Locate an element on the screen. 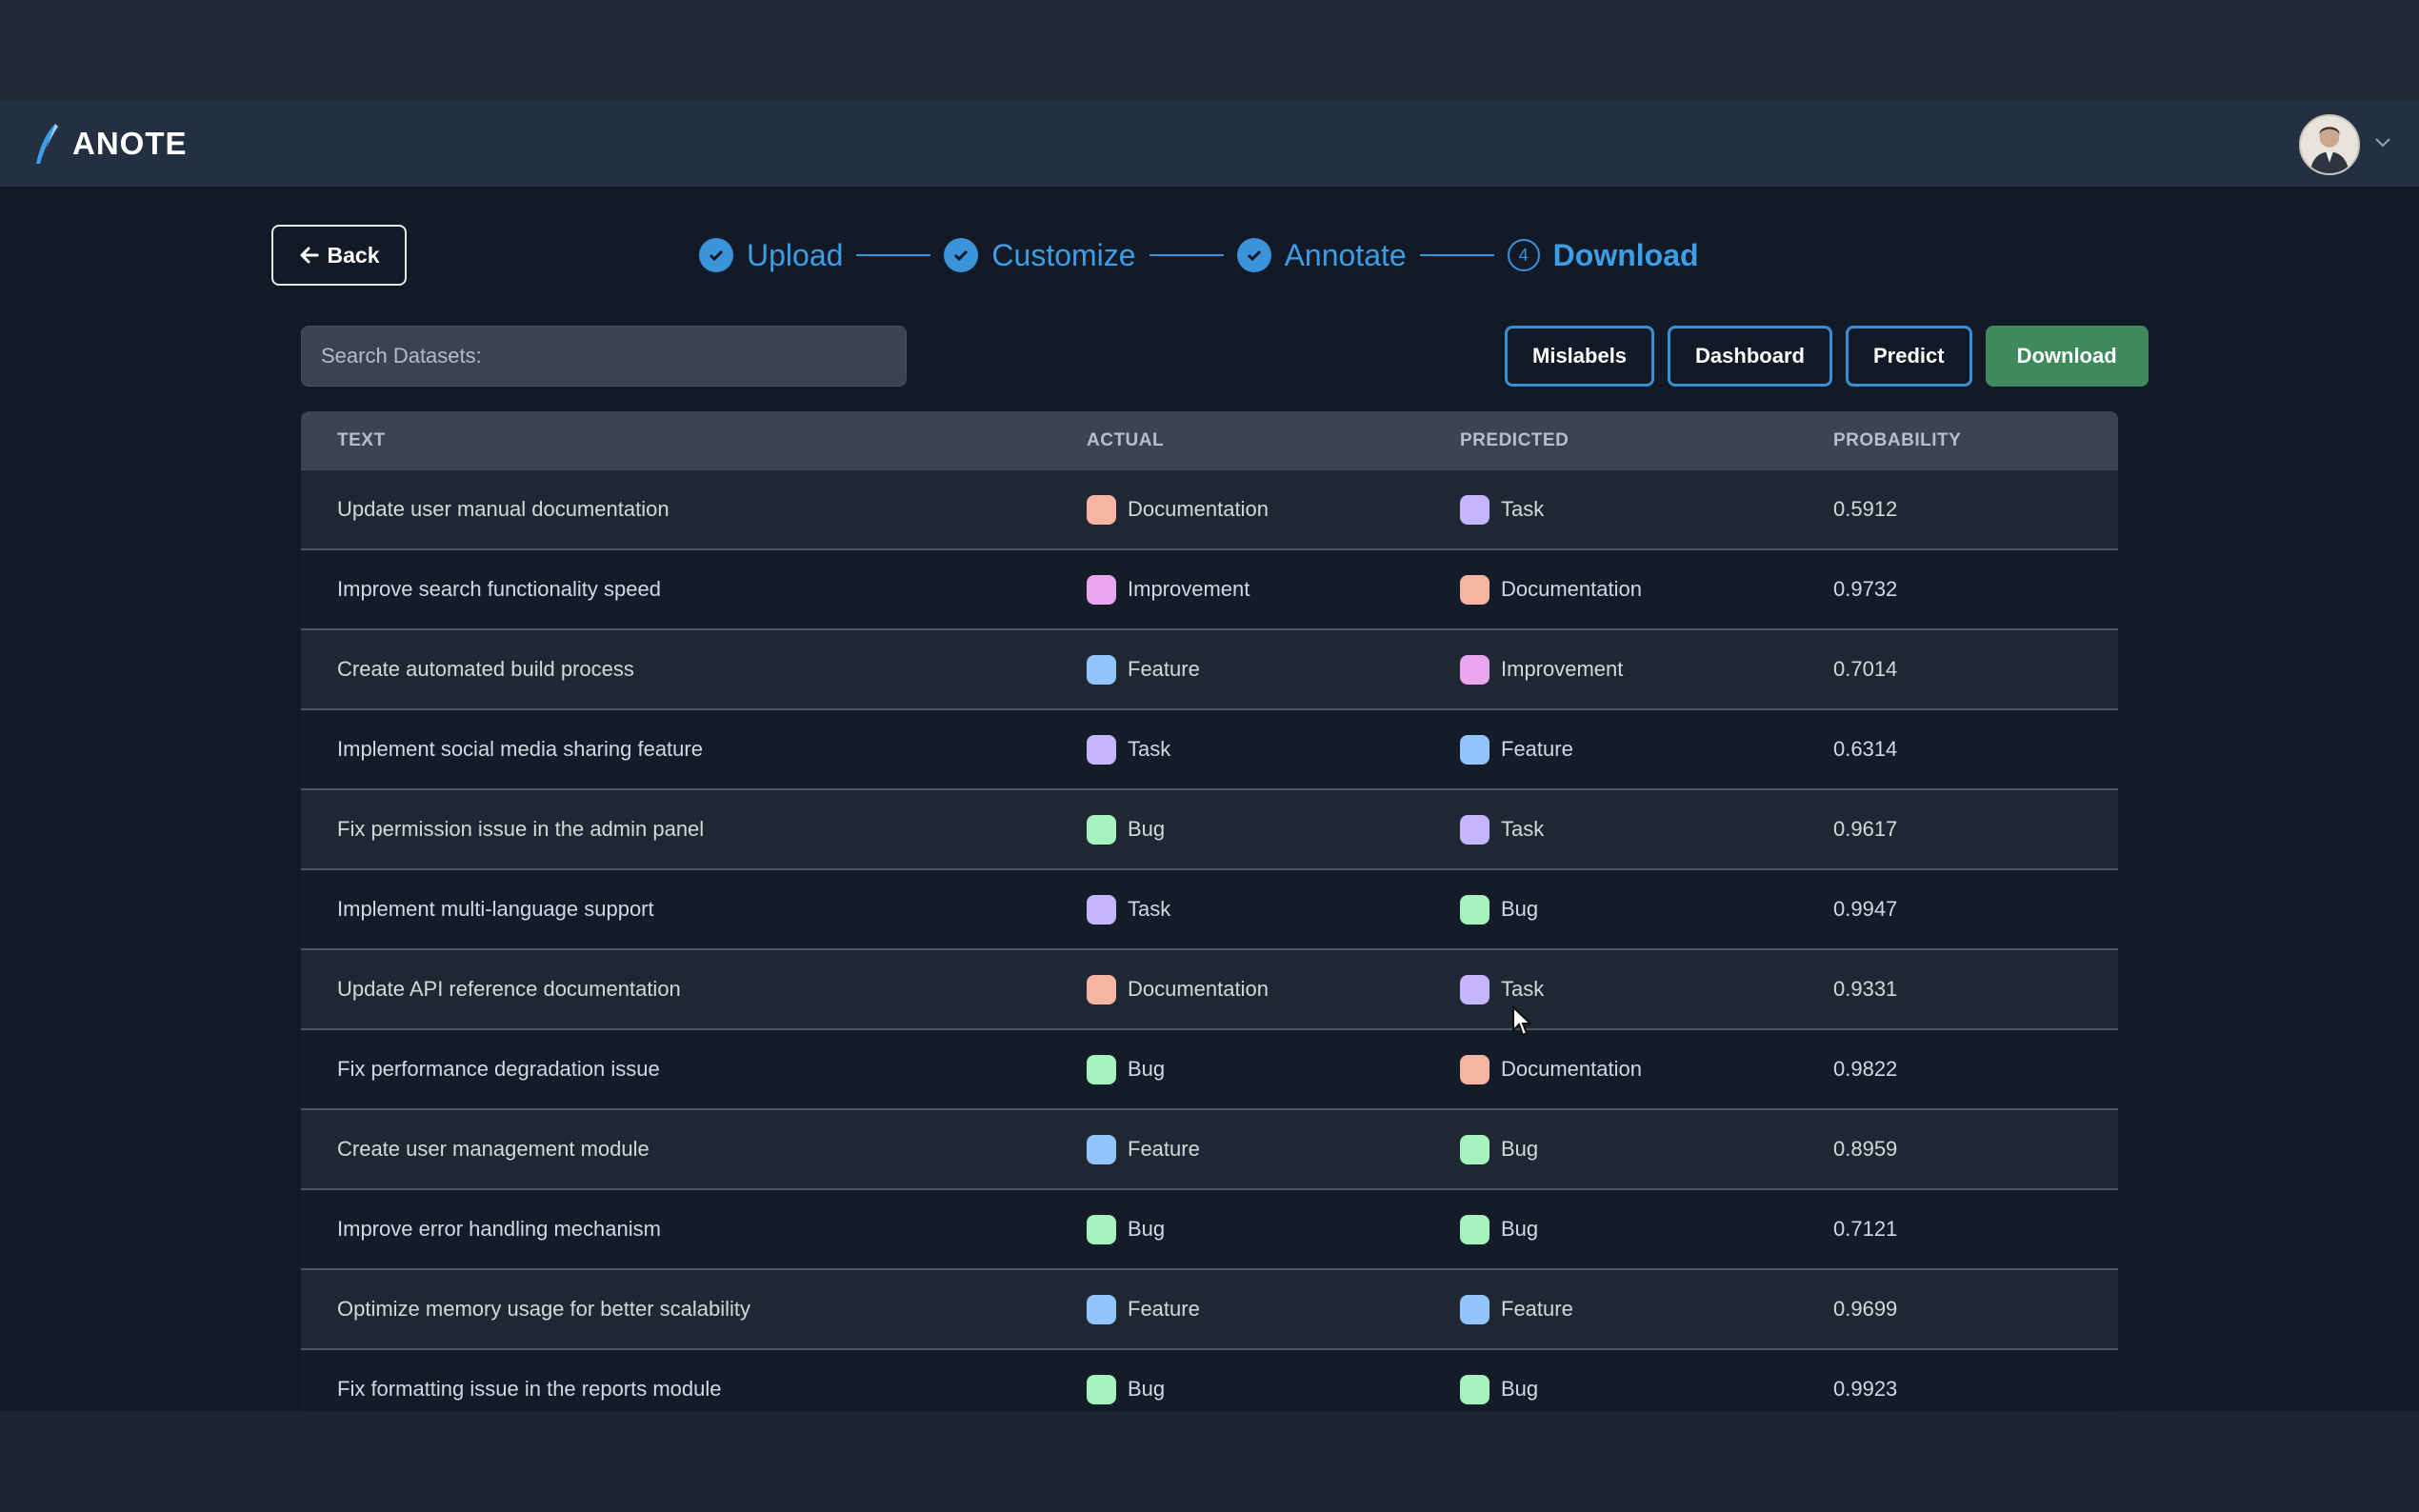 The height and width of the screenshot is (1512, 2419). avatar is located at coordinates (2329, 144).